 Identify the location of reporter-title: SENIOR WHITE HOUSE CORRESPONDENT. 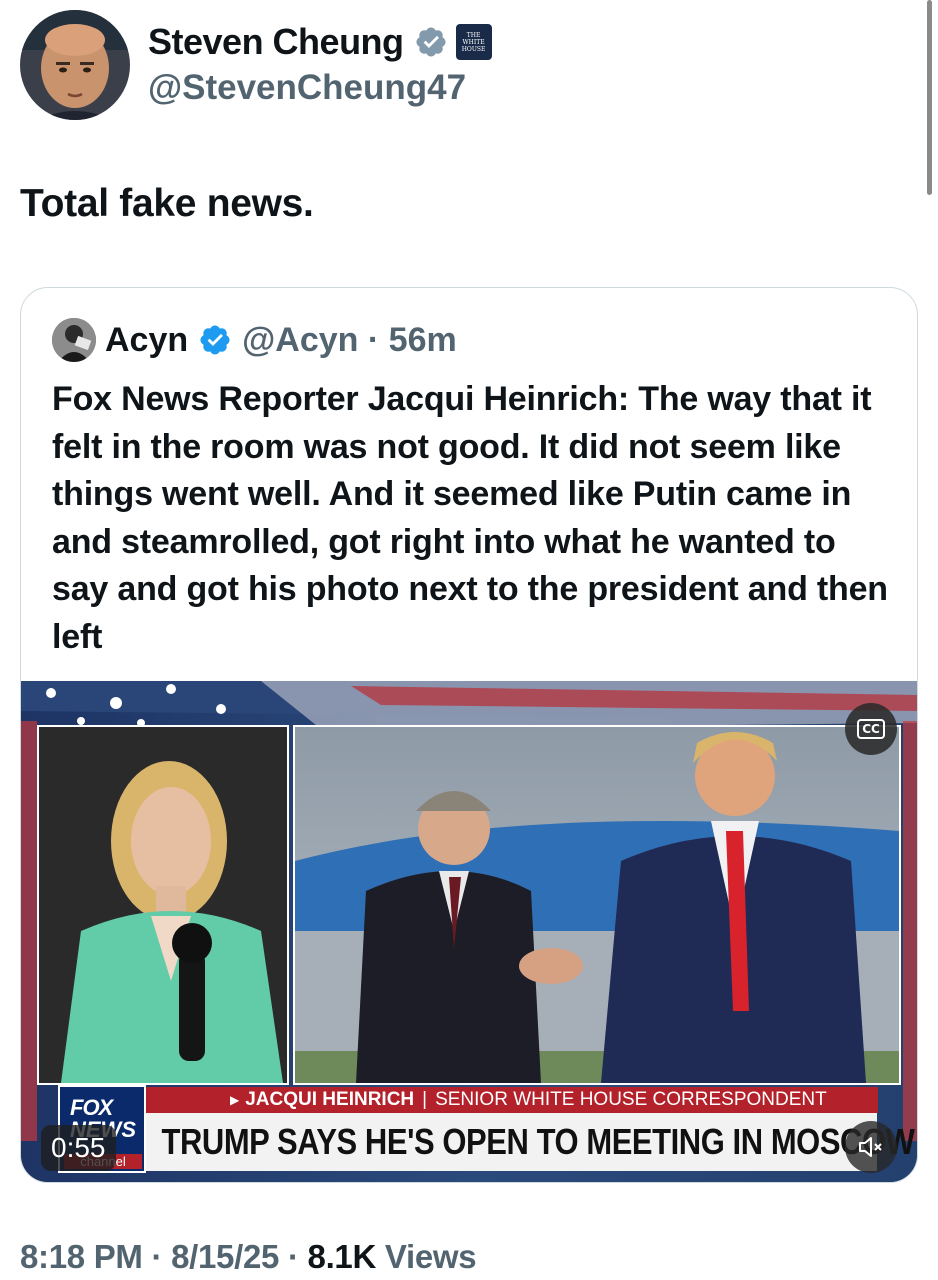
(631, 1099).